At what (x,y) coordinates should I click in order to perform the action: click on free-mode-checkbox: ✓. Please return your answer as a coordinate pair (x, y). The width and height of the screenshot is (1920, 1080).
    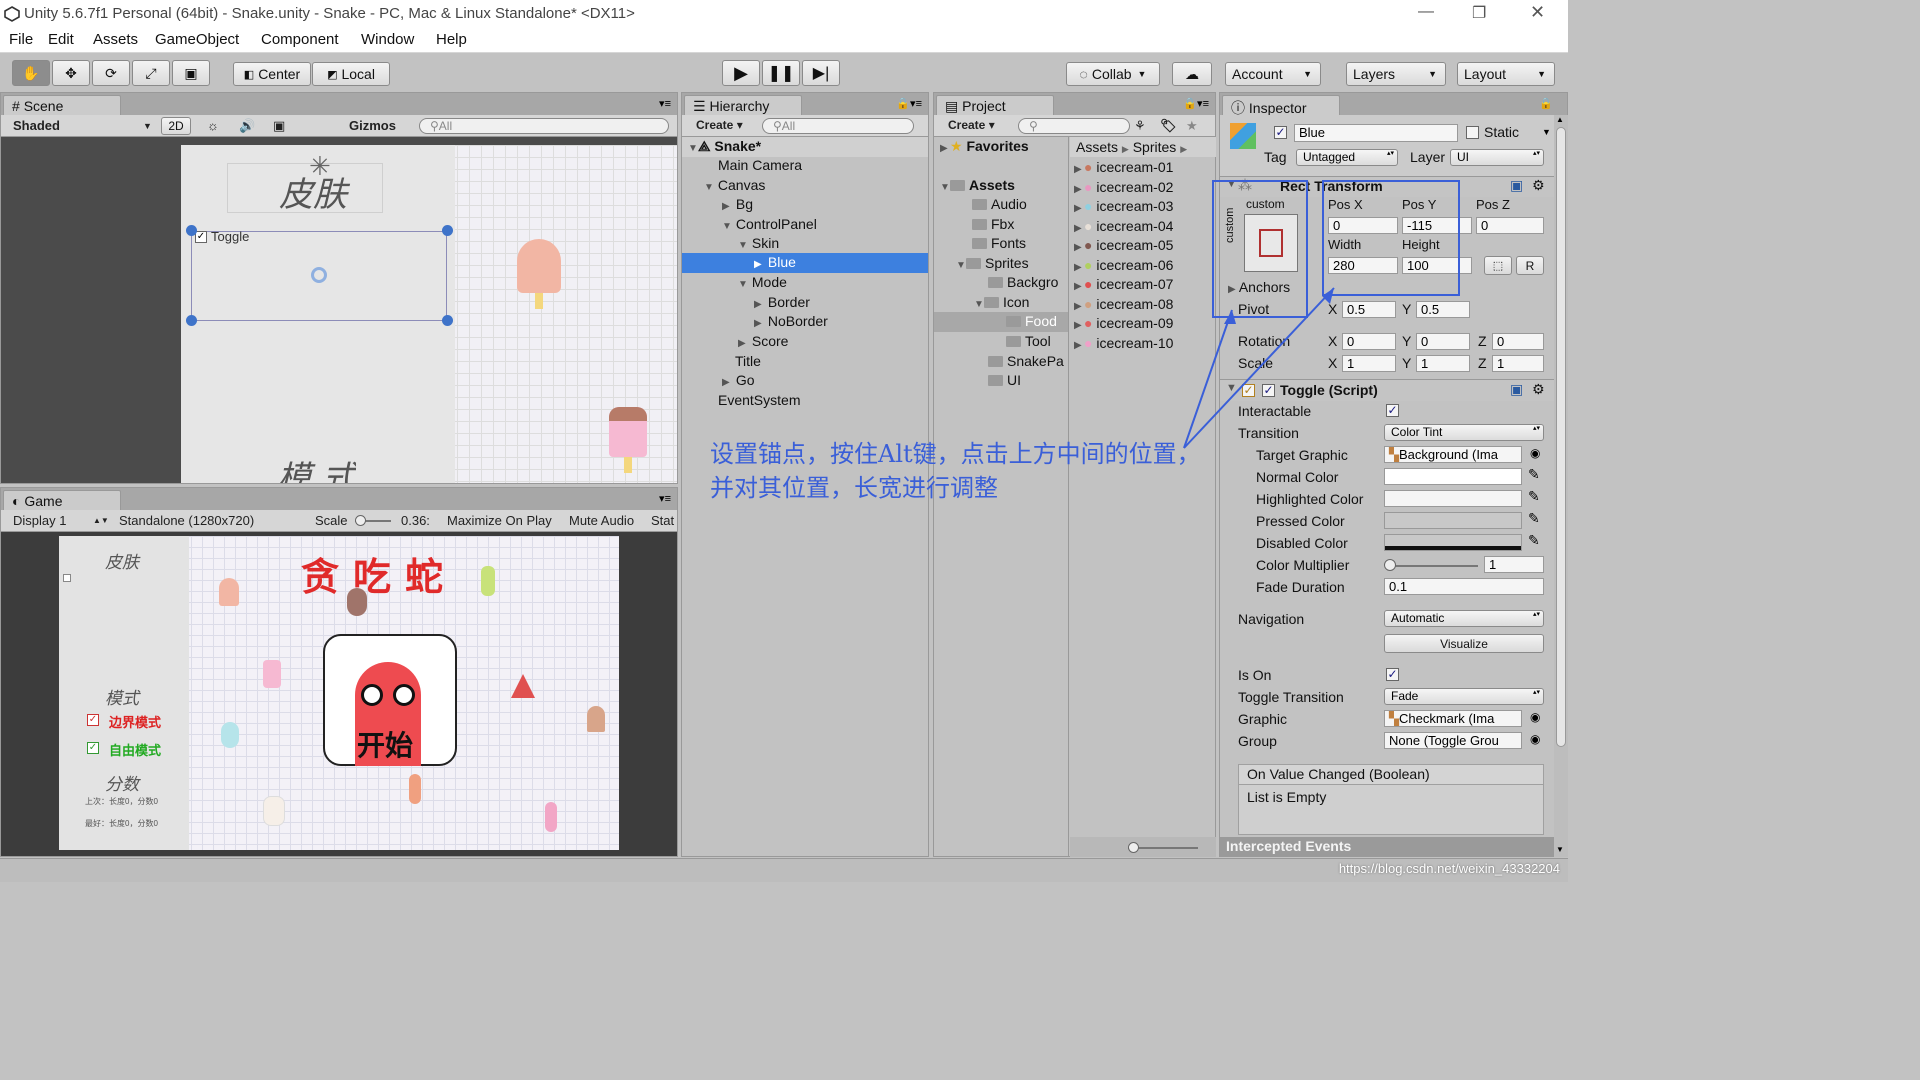
    Looking at the image, I should click on (93, 748).